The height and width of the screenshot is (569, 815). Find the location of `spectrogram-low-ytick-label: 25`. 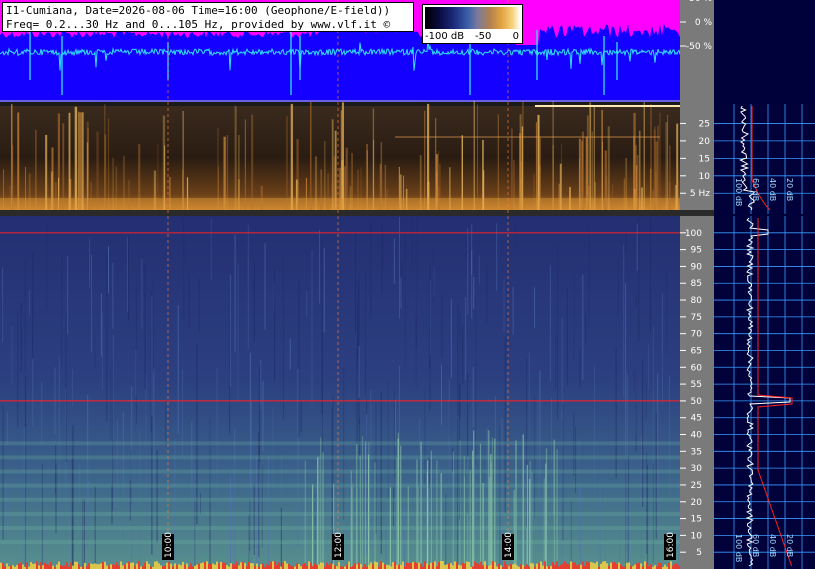

spectrogram-low-ytick-label: 25 is located at coordinates (704, 124).